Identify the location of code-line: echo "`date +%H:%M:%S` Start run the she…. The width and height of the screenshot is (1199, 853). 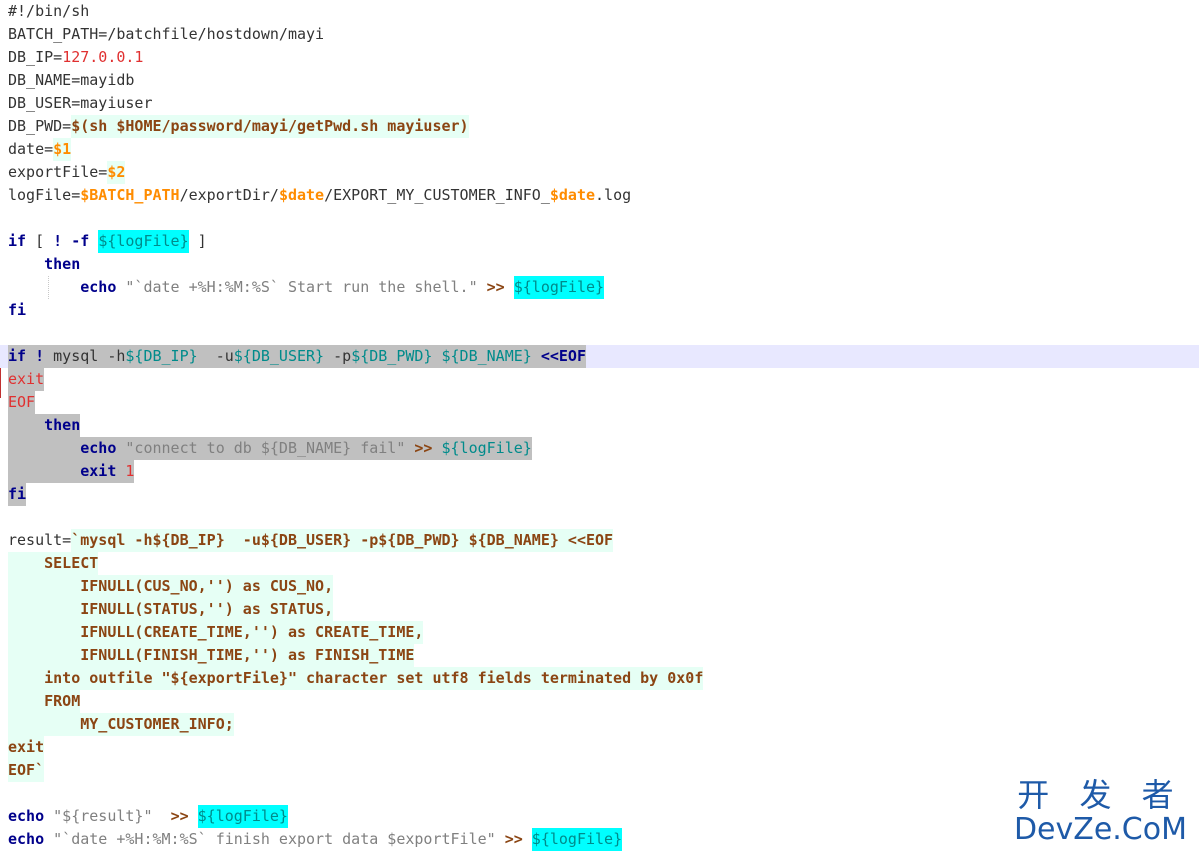
(599, 287).